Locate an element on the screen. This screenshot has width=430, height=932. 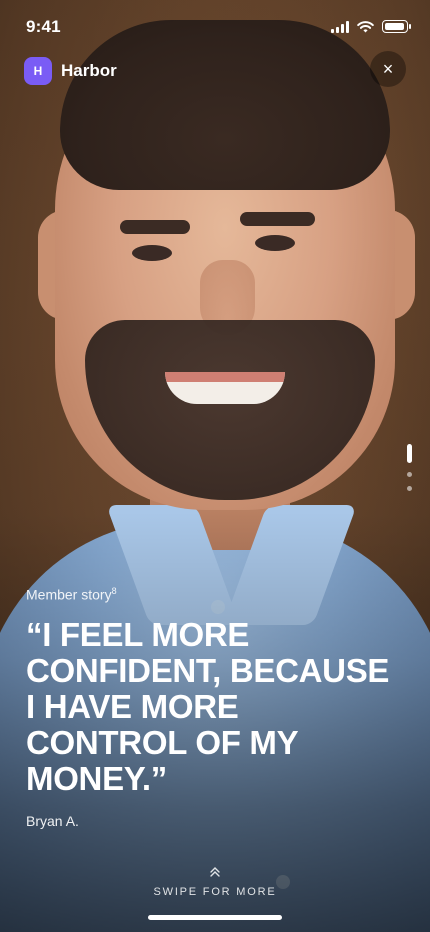
eyebrow-label: Member story is located at coordinates (69, 594).